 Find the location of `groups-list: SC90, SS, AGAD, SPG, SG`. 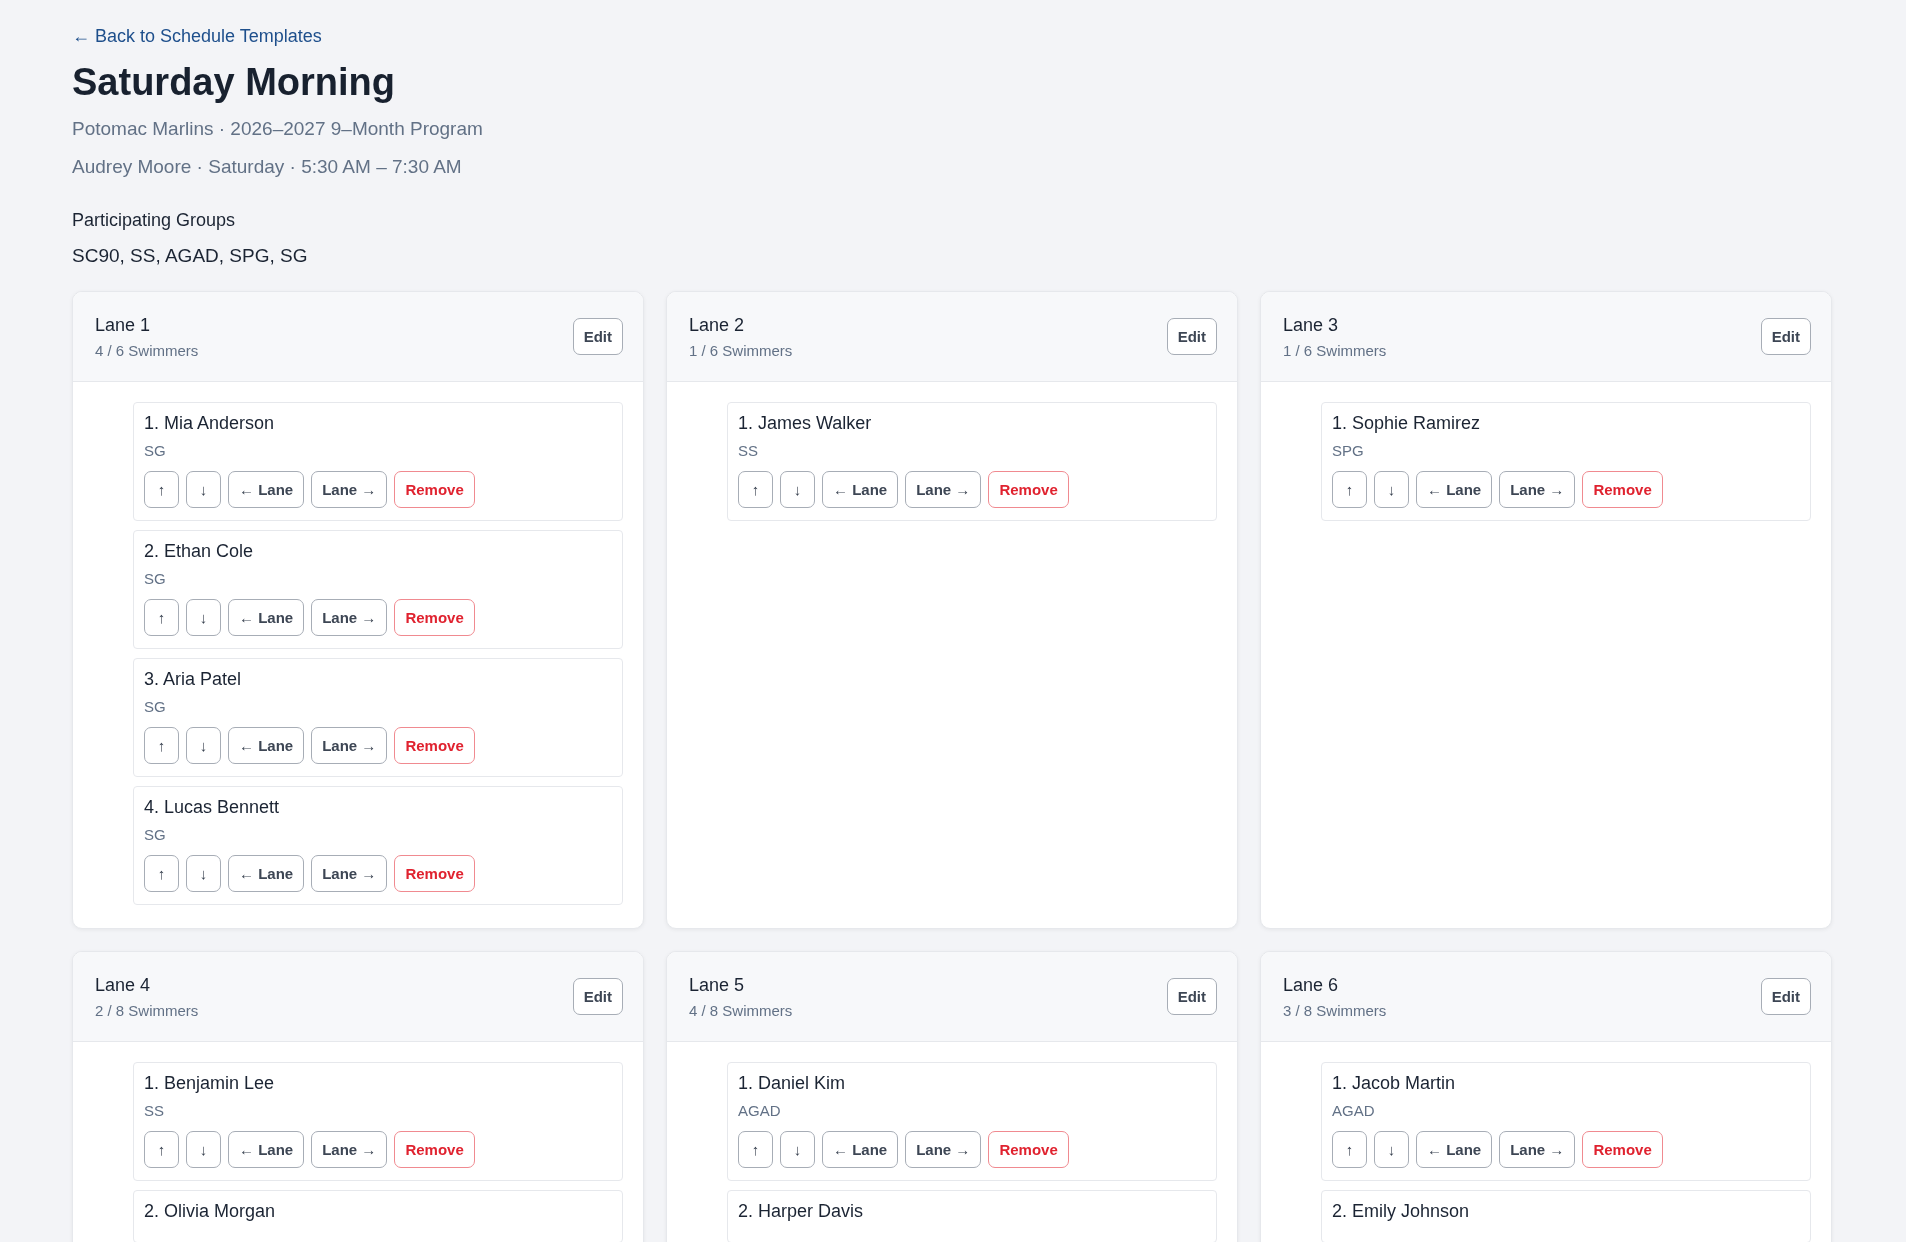

groups-list: SC90, SS, AGAD, SPG, SG is located at coordinates (952, 256).